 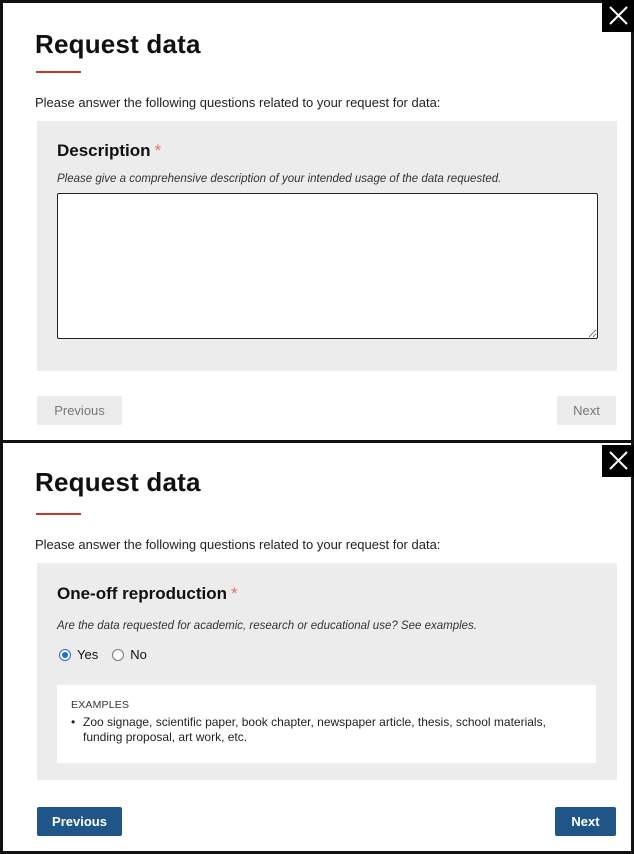 I want to click on examples-heading: EXAMPLES, so click(x=100, y=705).